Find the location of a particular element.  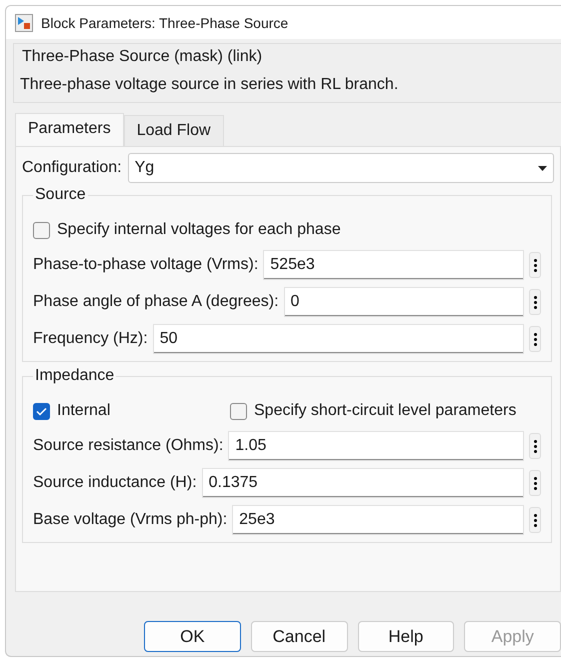

block-icon is located at coordinates (24, 23).